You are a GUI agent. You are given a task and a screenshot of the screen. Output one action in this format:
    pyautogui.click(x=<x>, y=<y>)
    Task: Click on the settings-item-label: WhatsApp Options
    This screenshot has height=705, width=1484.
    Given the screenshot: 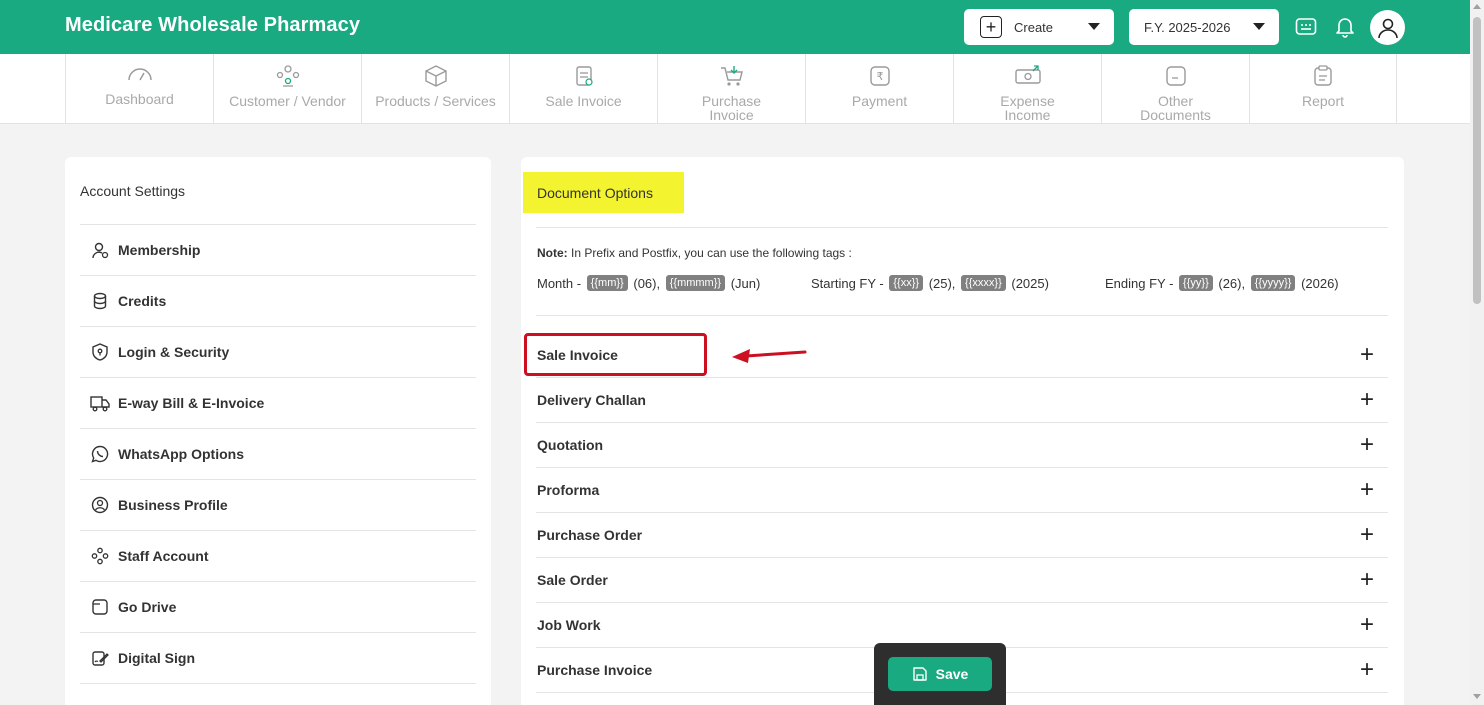 What is the action you would take?
    pyautogui.click(x=181, y=454)
    